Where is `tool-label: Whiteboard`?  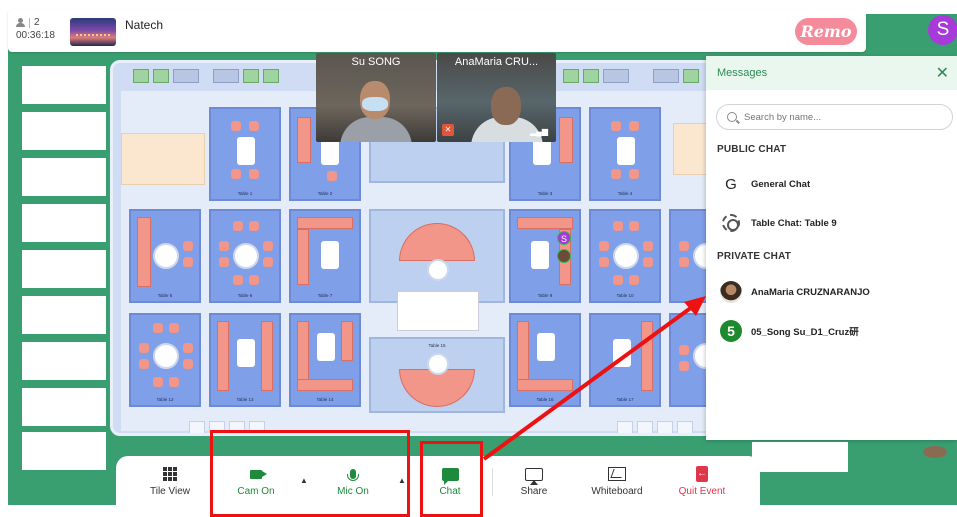
tool-label: Whiteboard is located at coordinates (617, 491).